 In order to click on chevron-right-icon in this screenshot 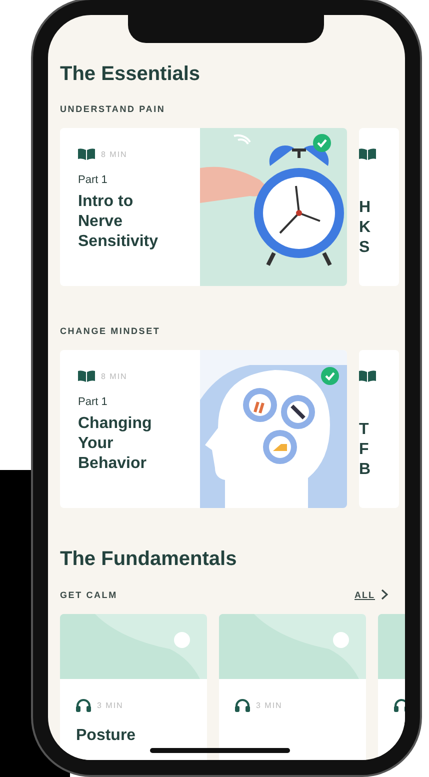, I will do `click(384, 594)`.